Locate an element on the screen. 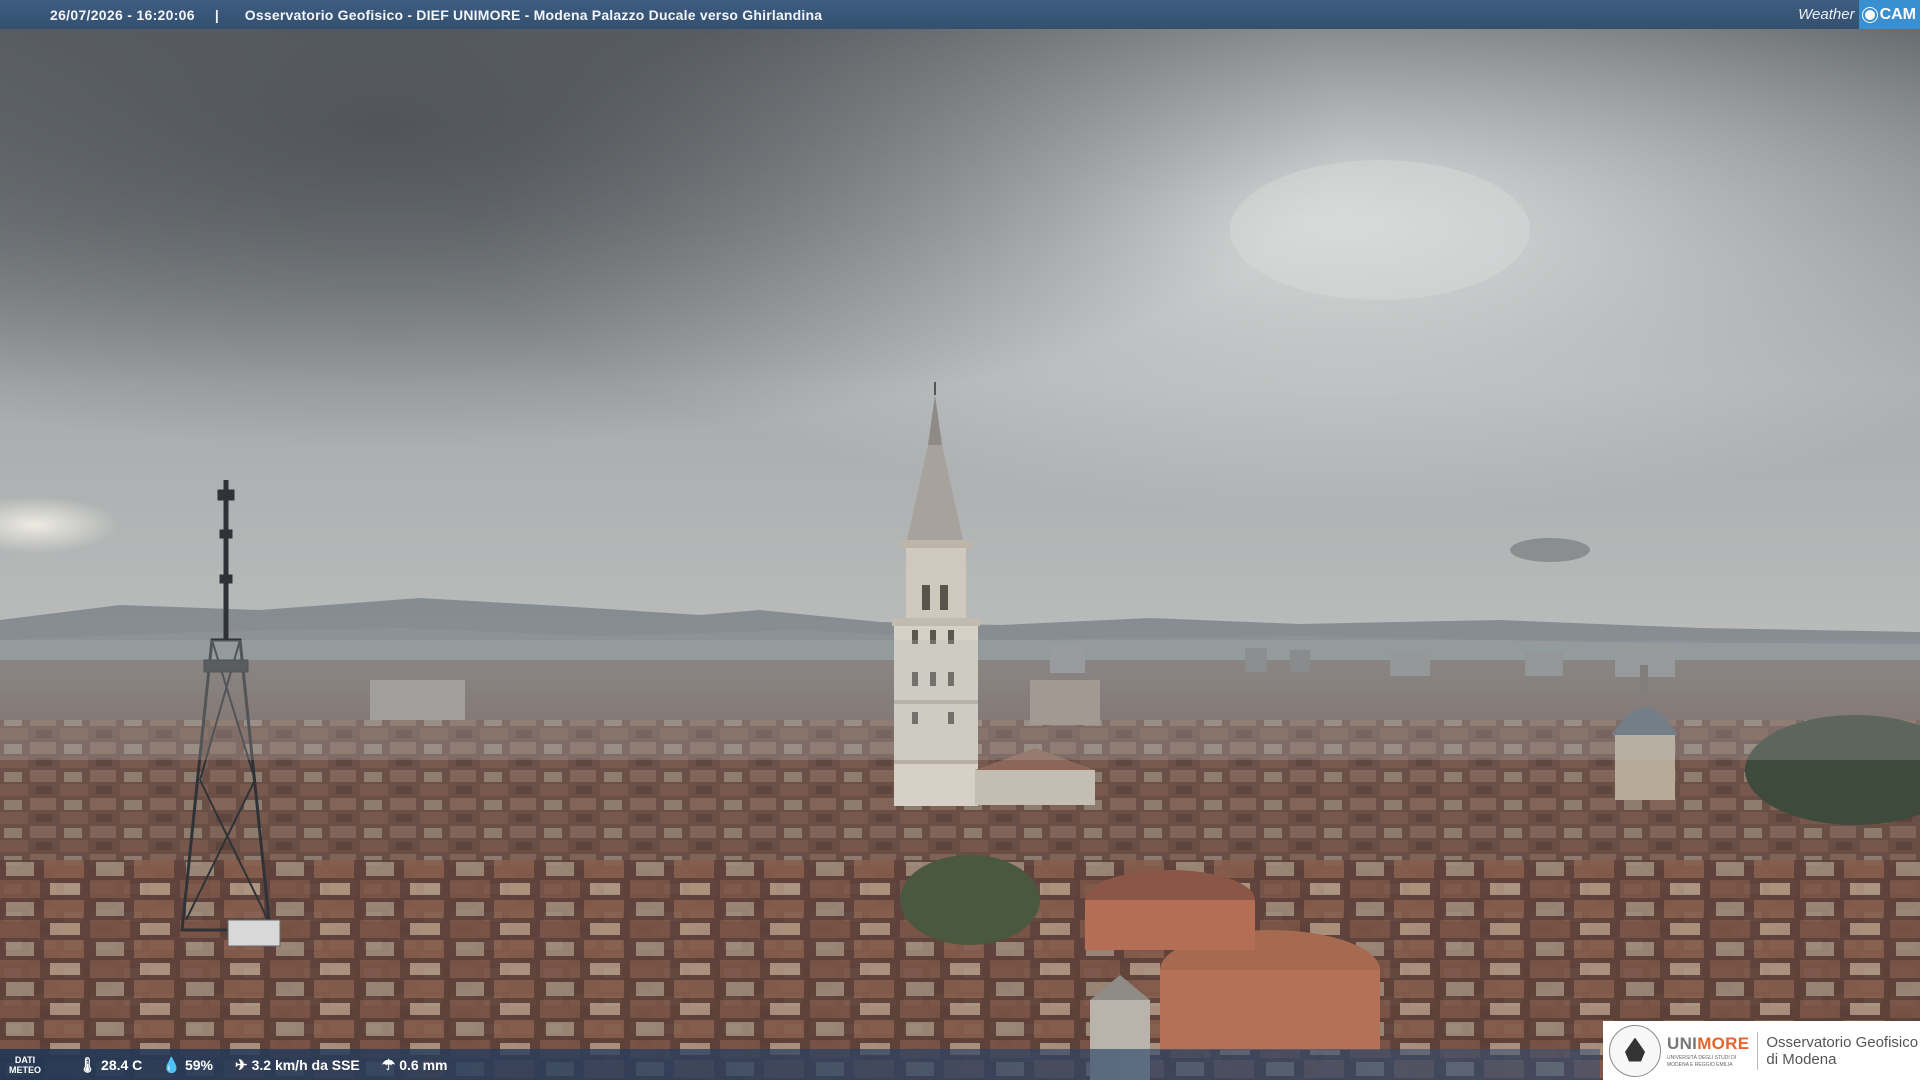  rain-value: 0.6 mm is located at coordinates (423, 1064).